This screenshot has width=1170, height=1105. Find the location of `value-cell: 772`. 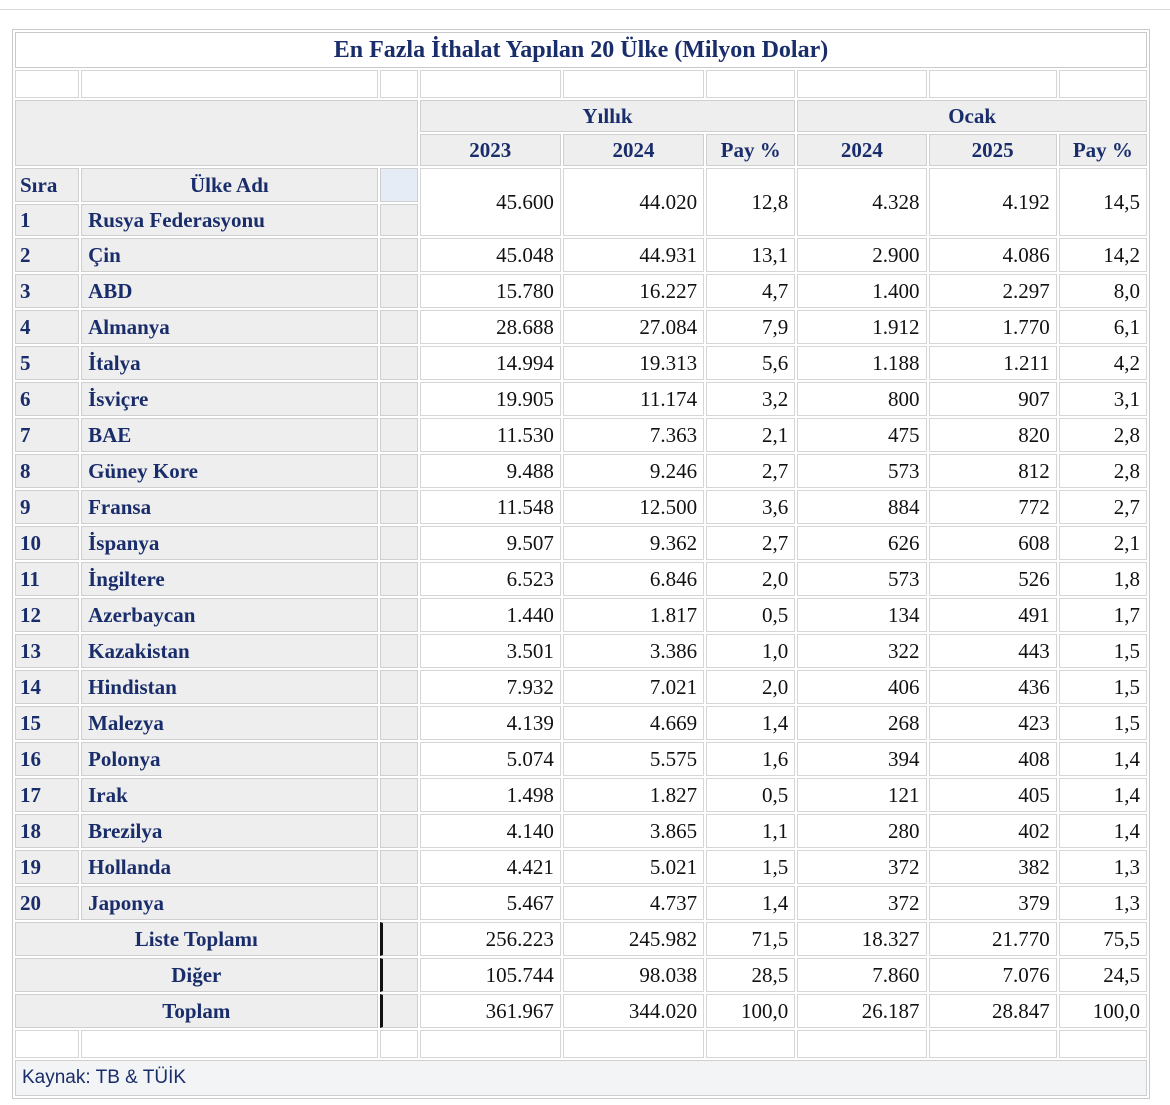

value-cell: 772 is located at coordinates (992, 507).